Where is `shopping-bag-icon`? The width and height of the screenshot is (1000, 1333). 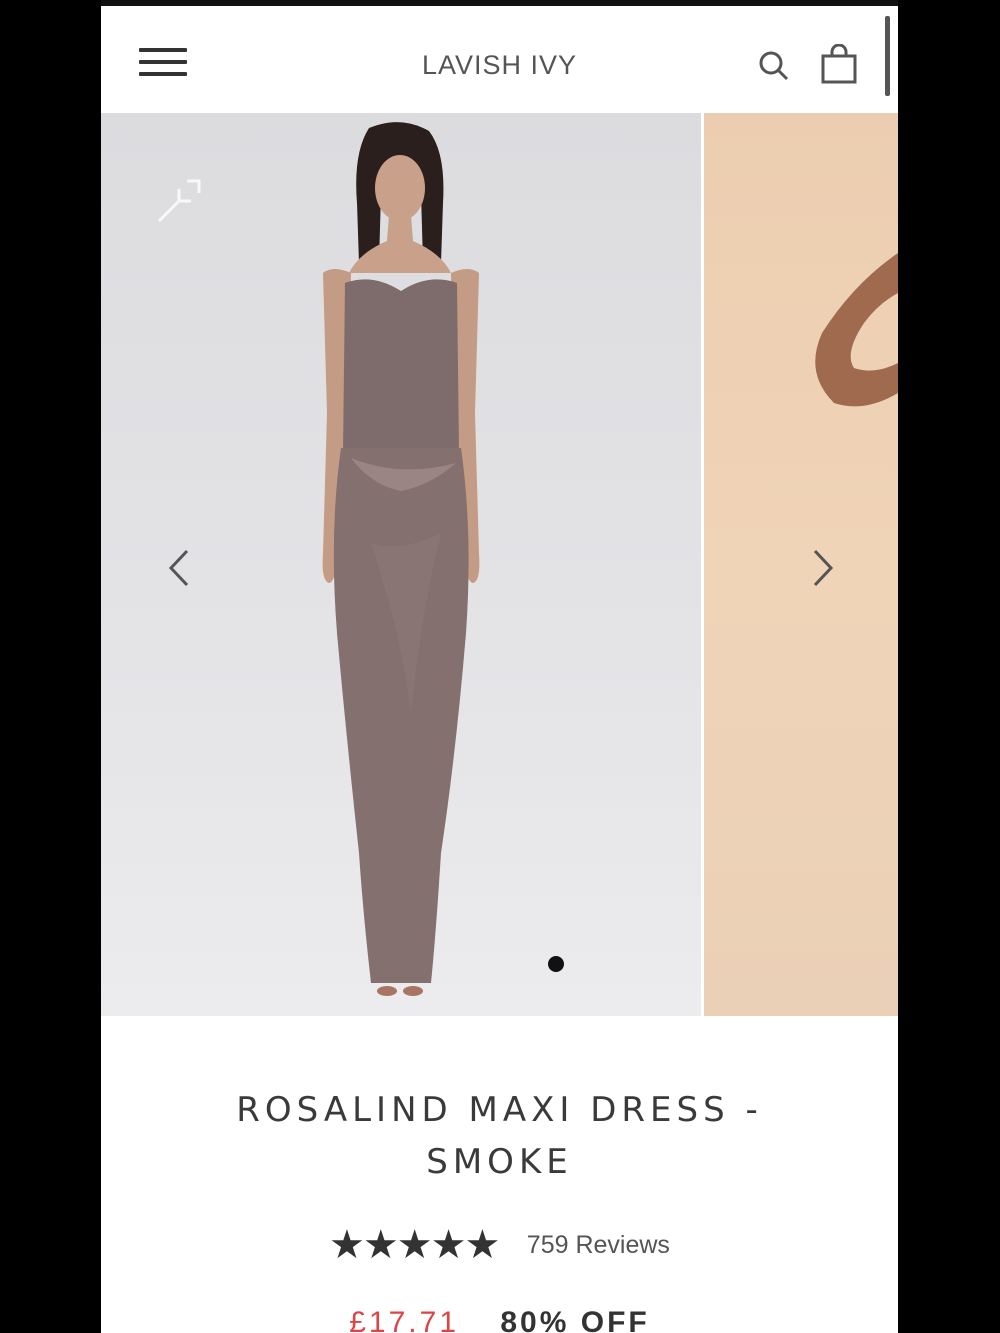
shopping-bag-icon is located at coordinates (839, 64).